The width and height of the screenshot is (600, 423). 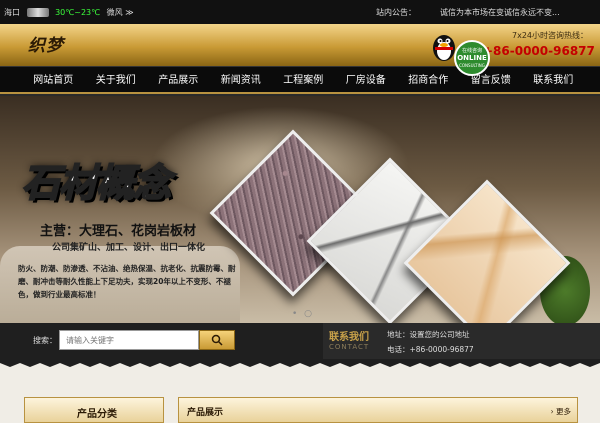 What do you see at coordinates (553, 80) in the screenshot?
I see `nav-item-contact: 联系我们` at bounding box center [553, 80].